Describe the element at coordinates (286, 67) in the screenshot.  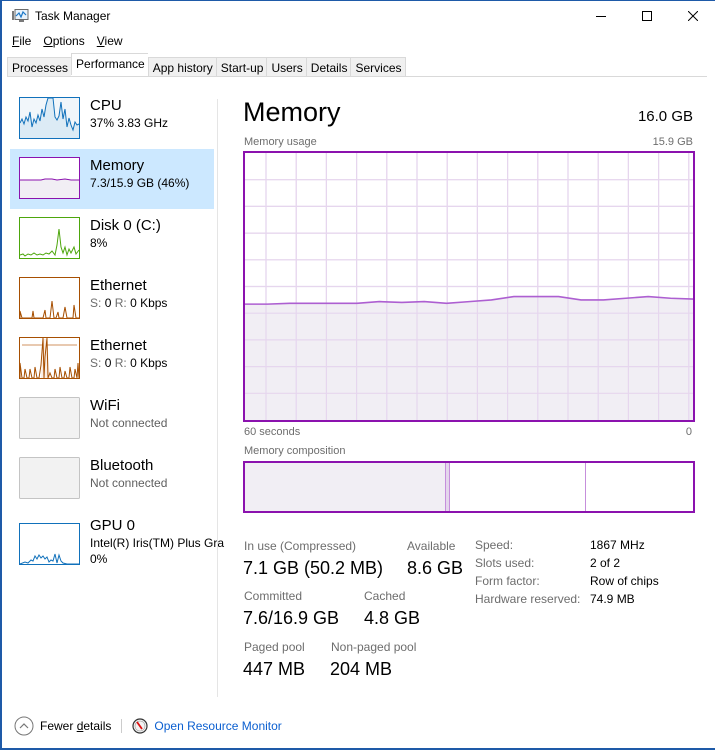
I see `tab-users: Users` at that location.